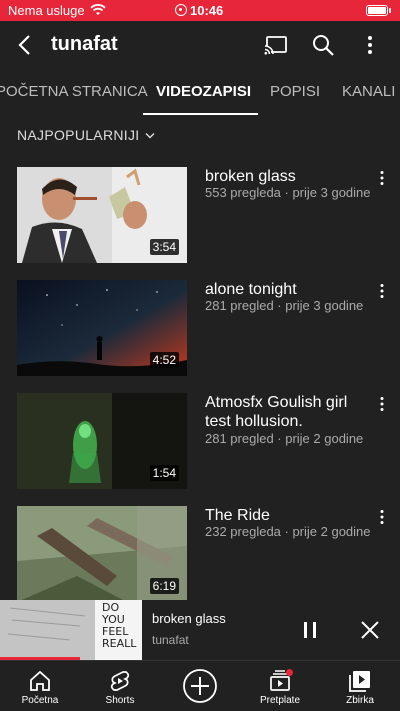 The width and height of the screenshot is (400, 711). Describe the element at coordinates (287, 412) in the screenshot. I see `video-title: Atmosfx Goulish girl test hollusion.` at that location.